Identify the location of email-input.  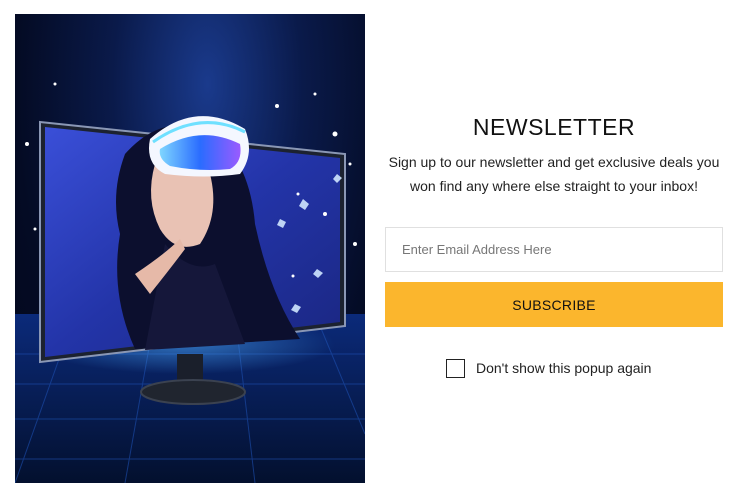
(554, 249).